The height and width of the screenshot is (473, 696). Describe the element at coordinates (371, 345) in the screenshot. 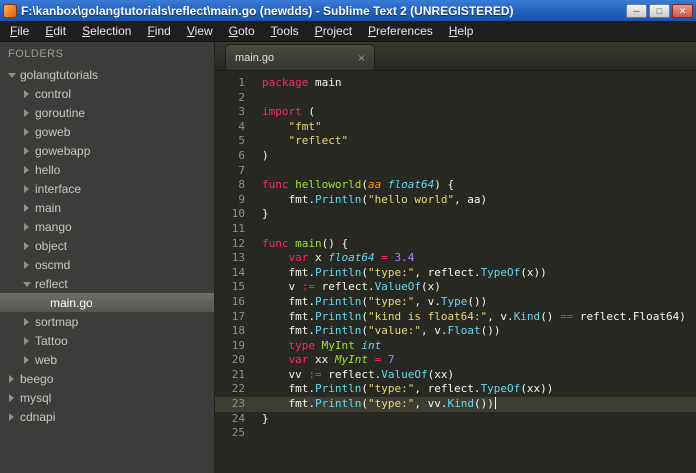

I see `code-token: int` at that location.